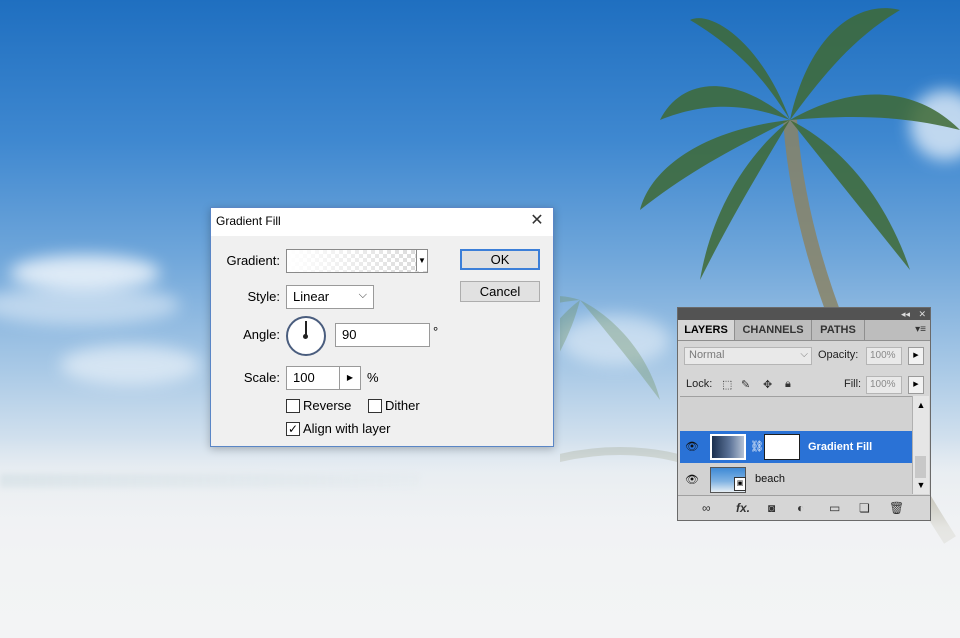  I want to click on panel-footer: ∞ fx. ◙ ◐ ▭ ❏ 🗑︎, so click(804, 507).